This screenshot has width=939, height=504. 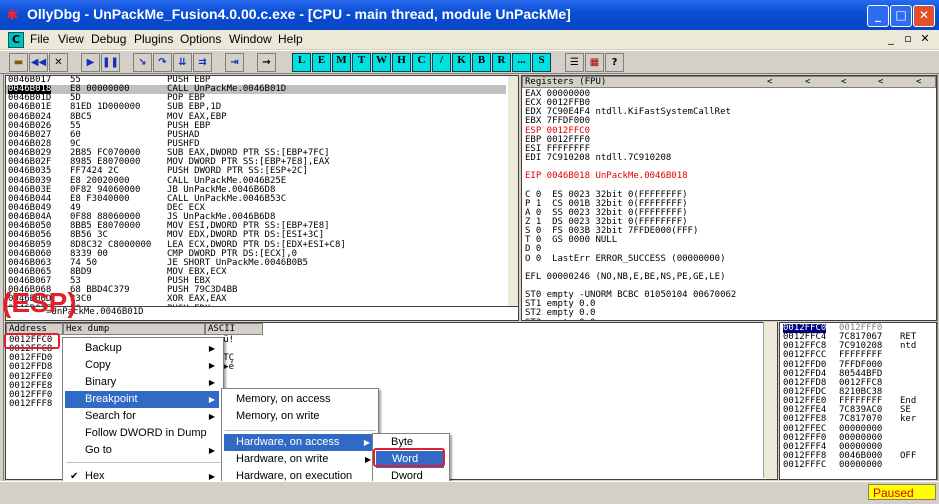 I want to click on close-program-icon: ✕, so click(x=58, y=62).